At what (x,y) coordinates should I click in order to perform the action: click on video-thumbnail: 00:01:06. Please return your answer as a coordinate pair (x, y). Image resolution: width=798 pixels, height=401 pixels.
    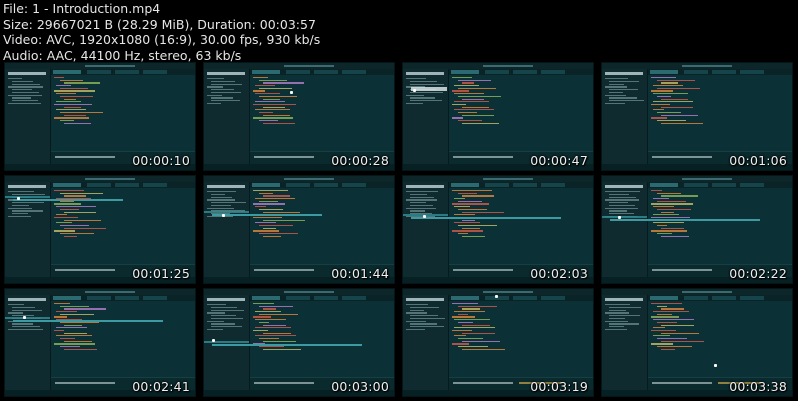
    Looking at the image, I should click on (697, 116).